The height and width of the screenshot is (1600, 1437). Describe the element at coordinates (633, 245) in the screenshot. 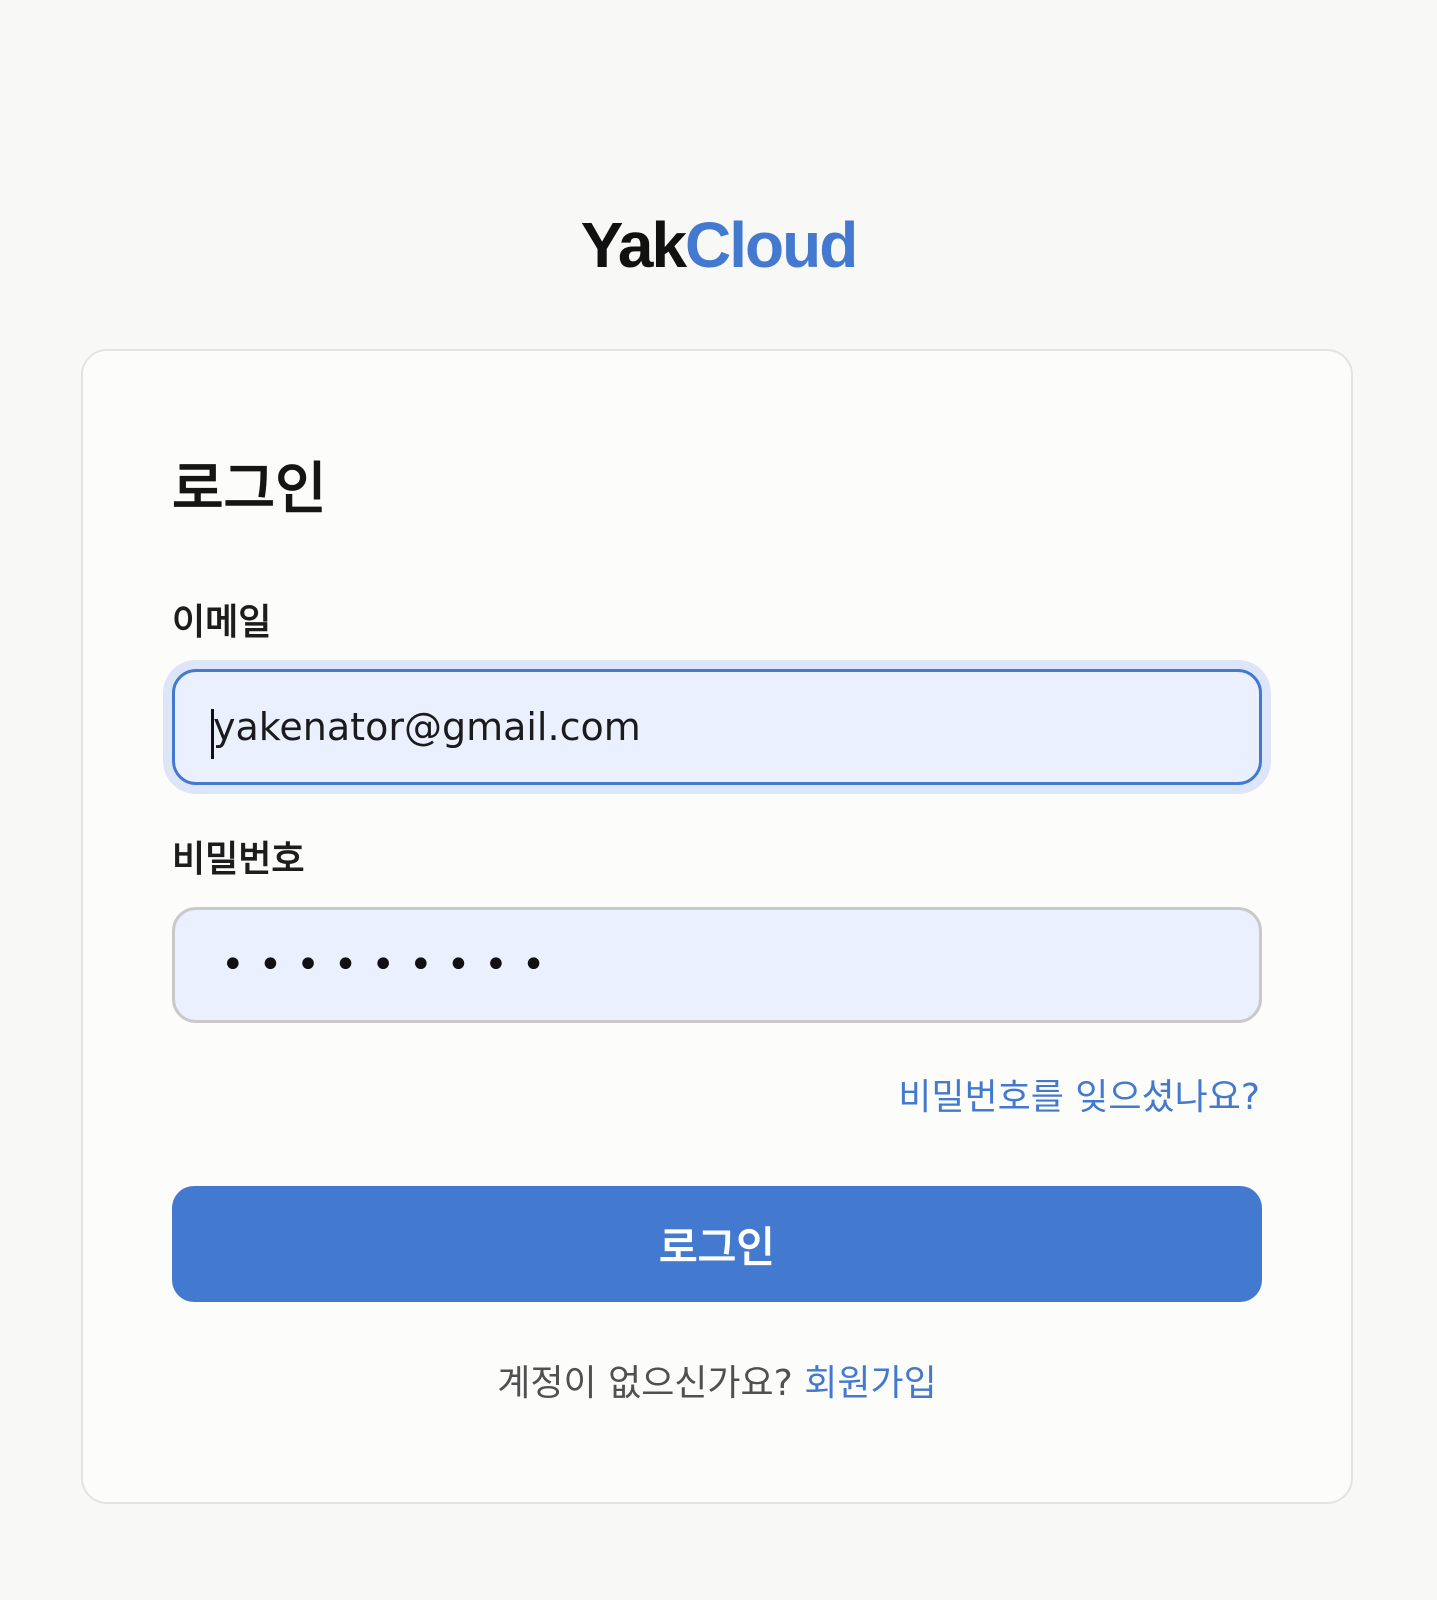

I see `logo-text-part1: Yak` at that location.